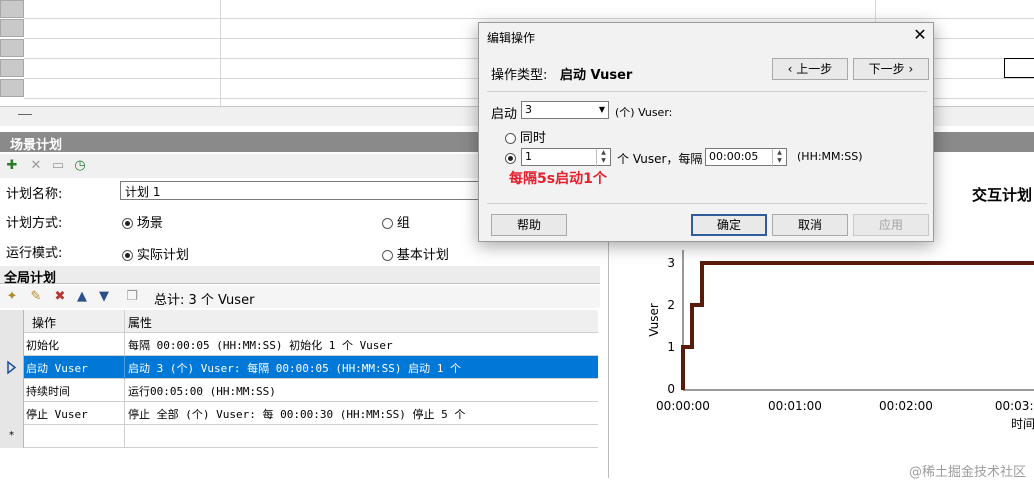 The height and width of the screenshot is (486, 1034). I want to click on move-up-icon: ▲, so click(82, 297).